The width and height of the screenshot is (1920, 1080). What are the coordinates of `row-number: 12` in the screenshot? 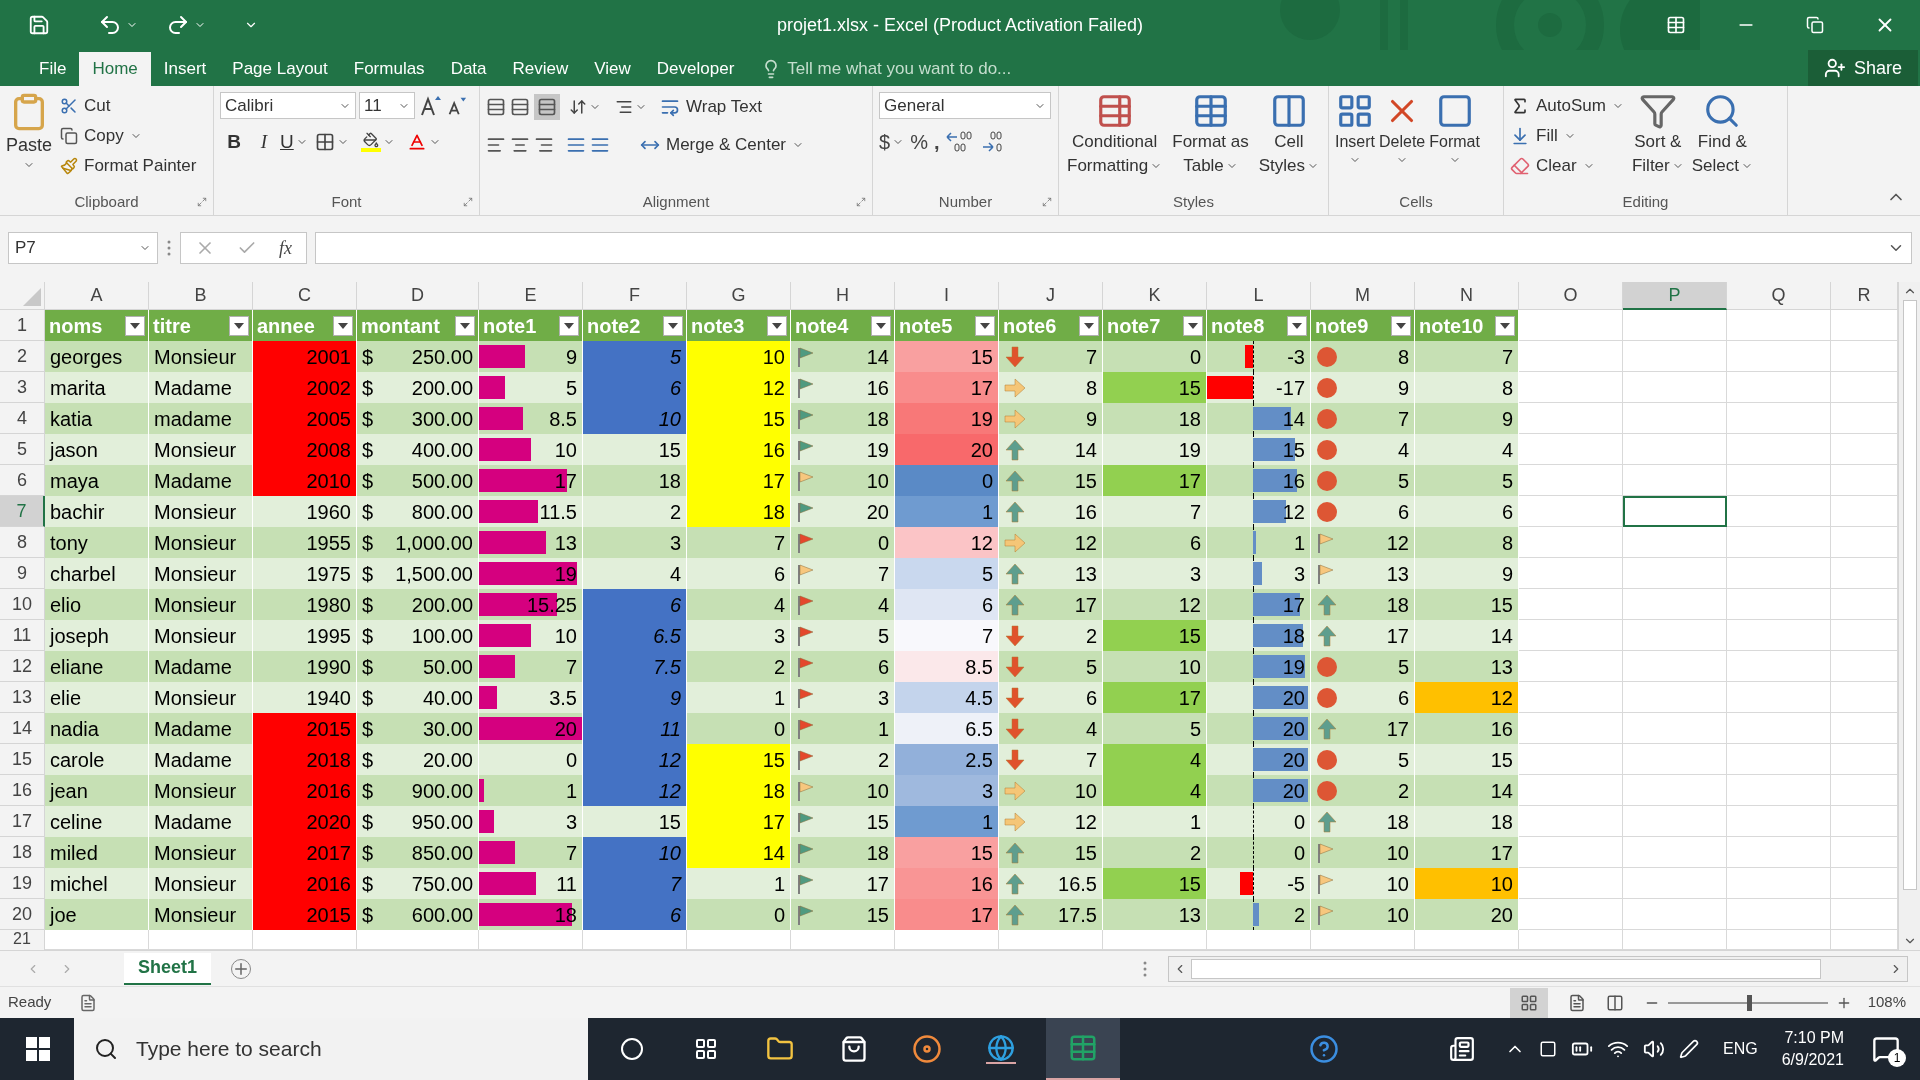 It's located at (22, 666).